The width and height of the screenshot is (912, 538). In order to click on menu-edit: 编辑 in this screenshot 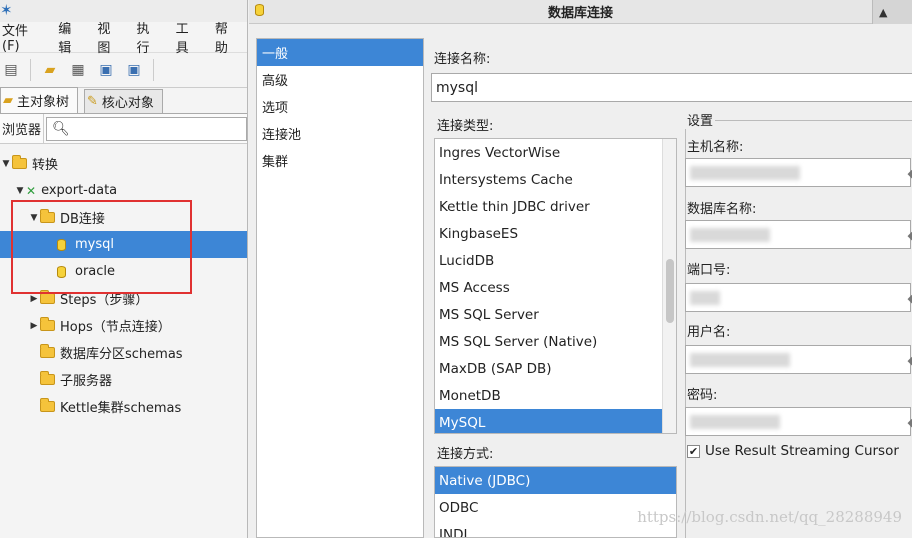, I will do `click(70, 37)`.